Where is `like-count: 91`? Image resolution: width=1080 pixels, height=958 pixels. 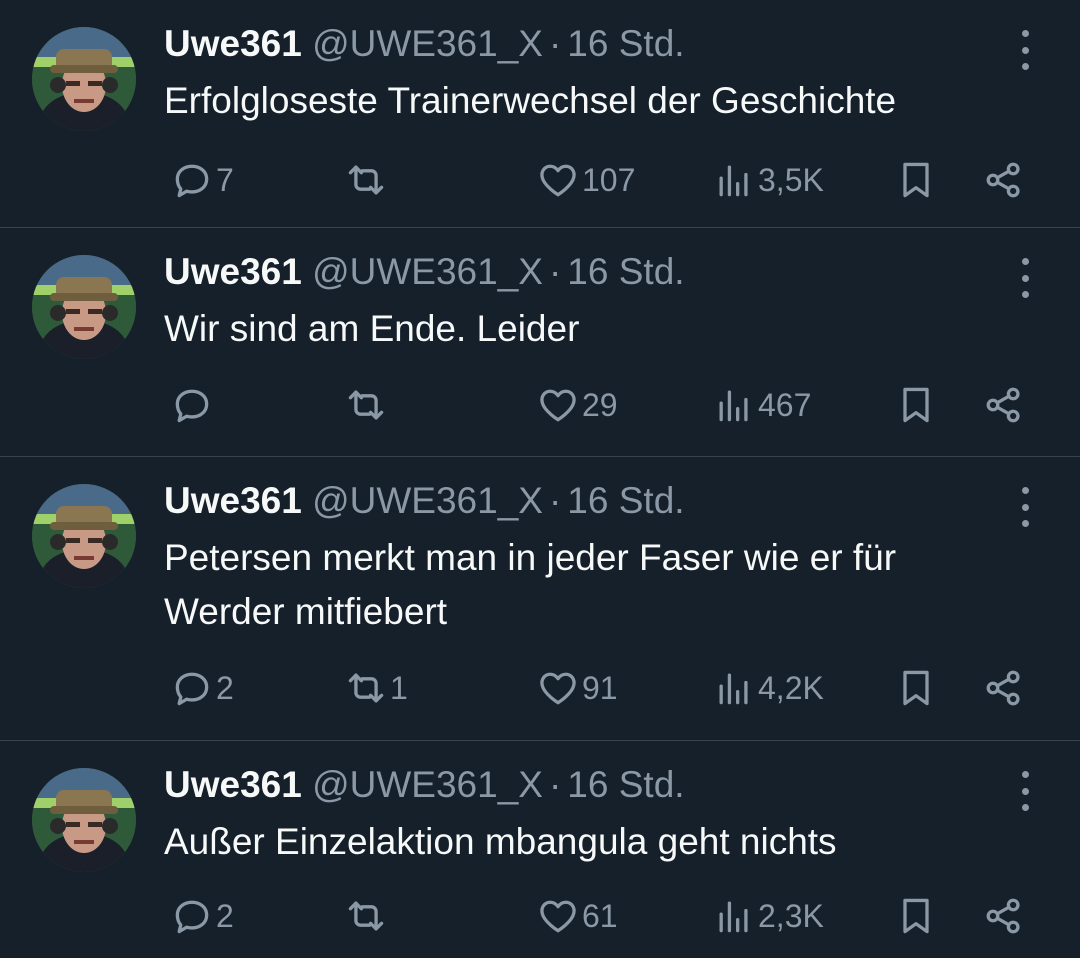 like-count: 91 is located at coordinates (600, 687).